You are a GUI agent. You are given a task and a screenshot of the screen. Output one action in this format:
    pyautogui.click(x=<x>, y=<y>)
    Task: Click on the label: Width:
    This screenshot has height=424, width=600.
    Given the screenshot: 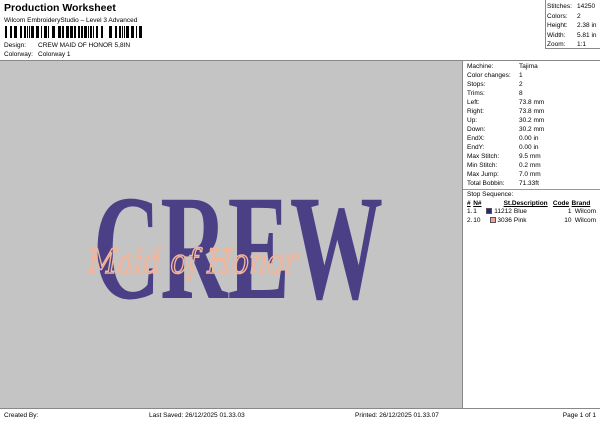 What is the action you would take?
    pyautogui.click(x=556, y=35)
    